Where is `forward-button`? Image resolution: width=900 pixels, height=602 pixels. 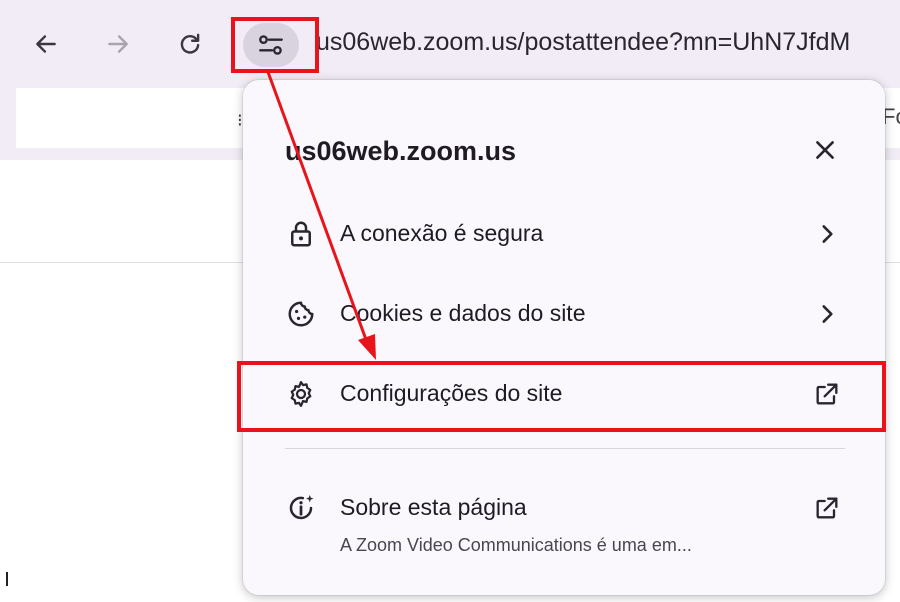 forward-button is located at coordinates (118, 44).